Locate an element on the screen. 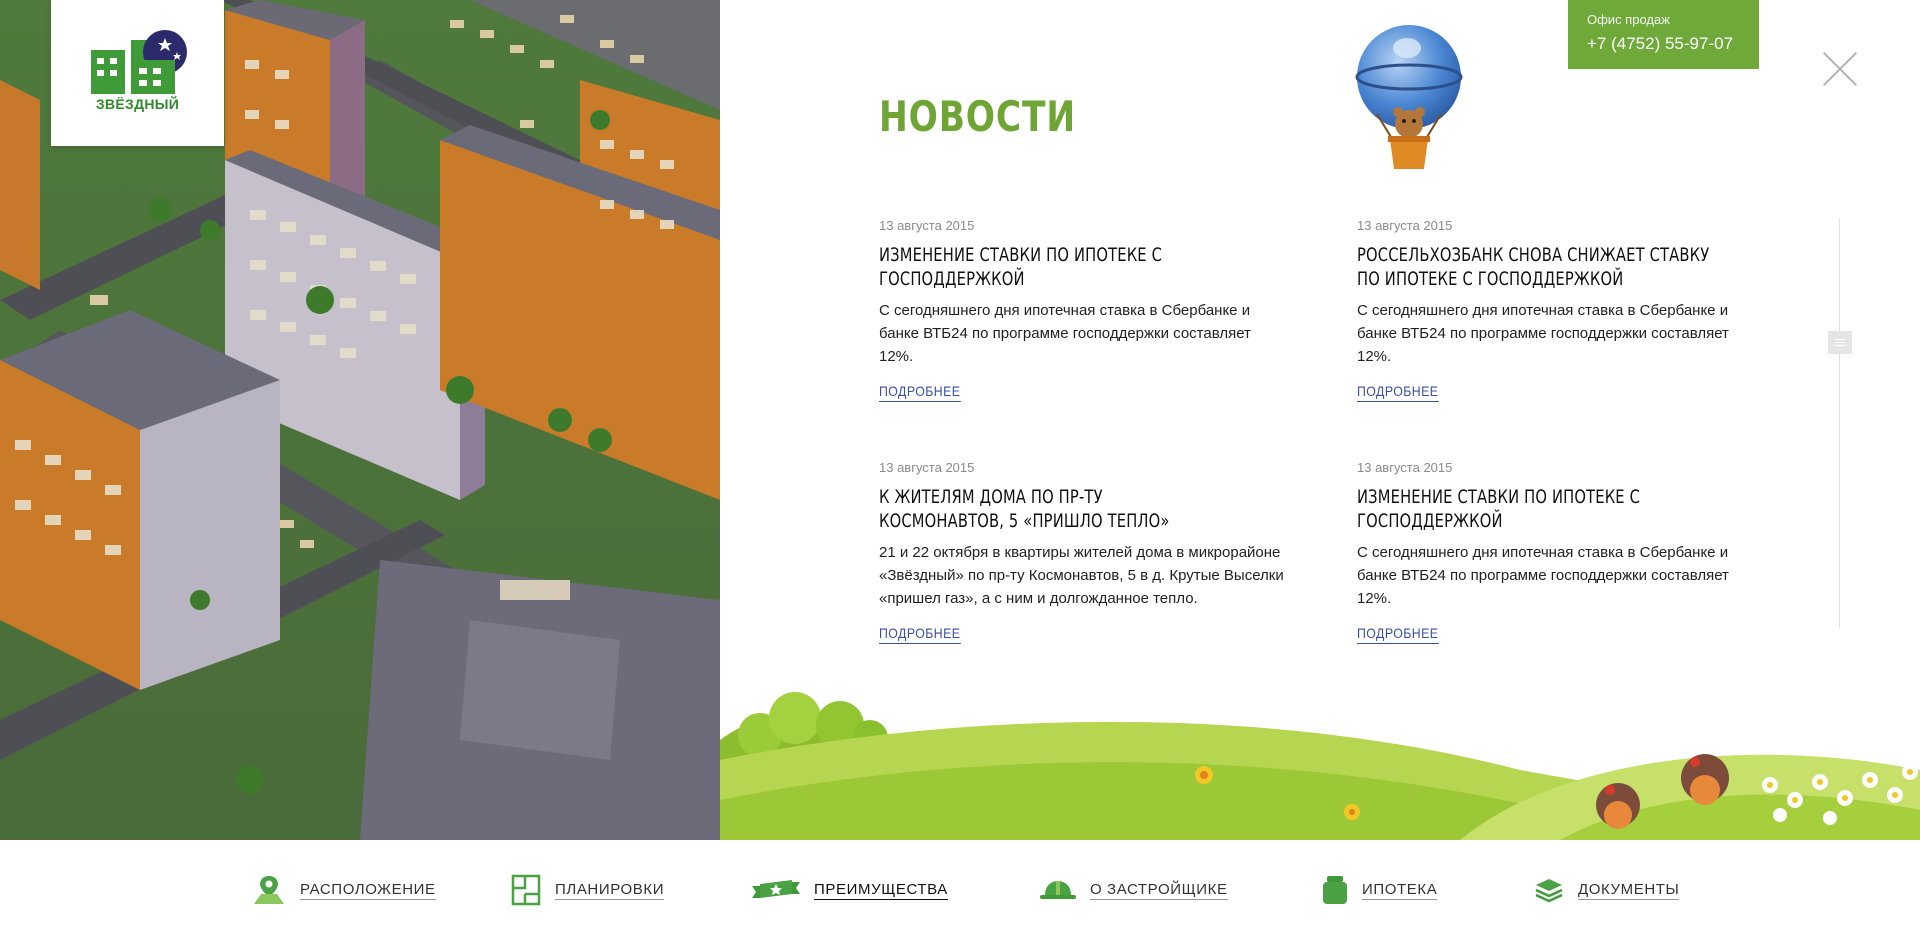  floor-plan-icon is located at coordinates (526, 890).